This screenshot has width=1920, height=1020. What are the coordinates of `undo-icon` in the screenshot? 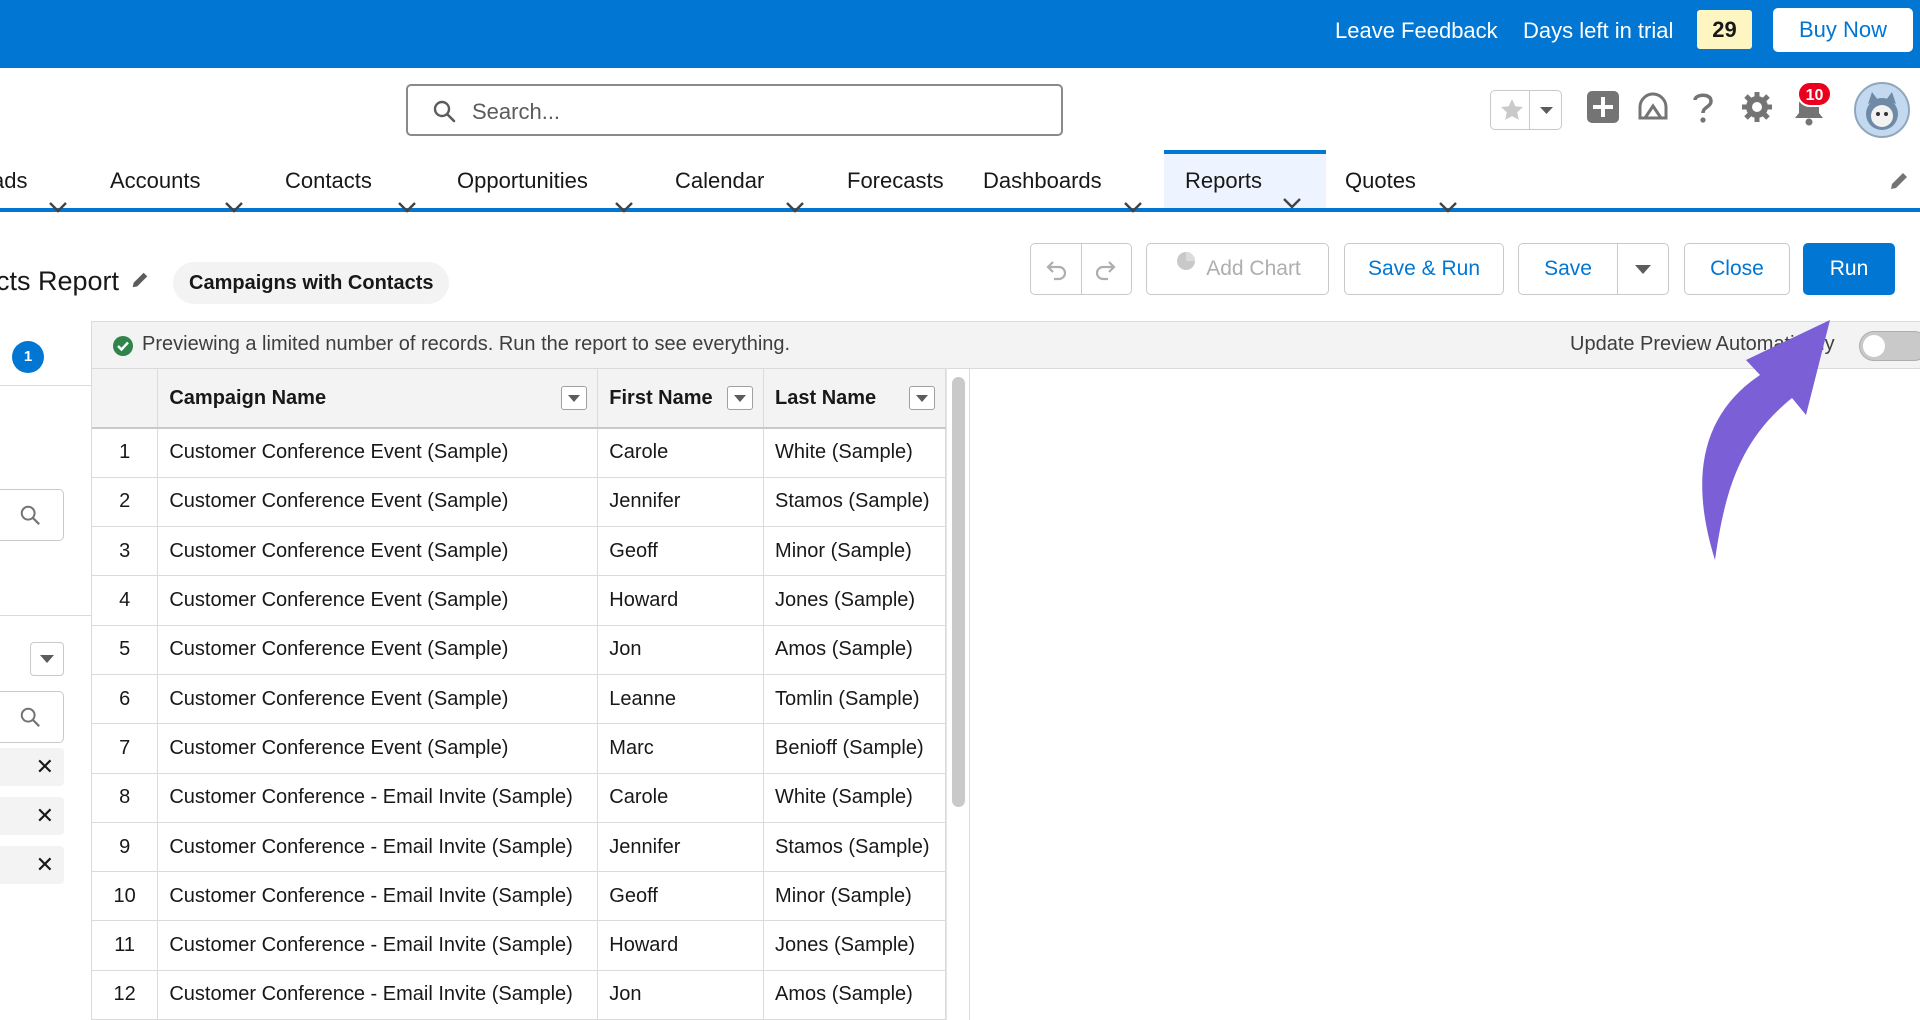 It's located at (1056, 271).